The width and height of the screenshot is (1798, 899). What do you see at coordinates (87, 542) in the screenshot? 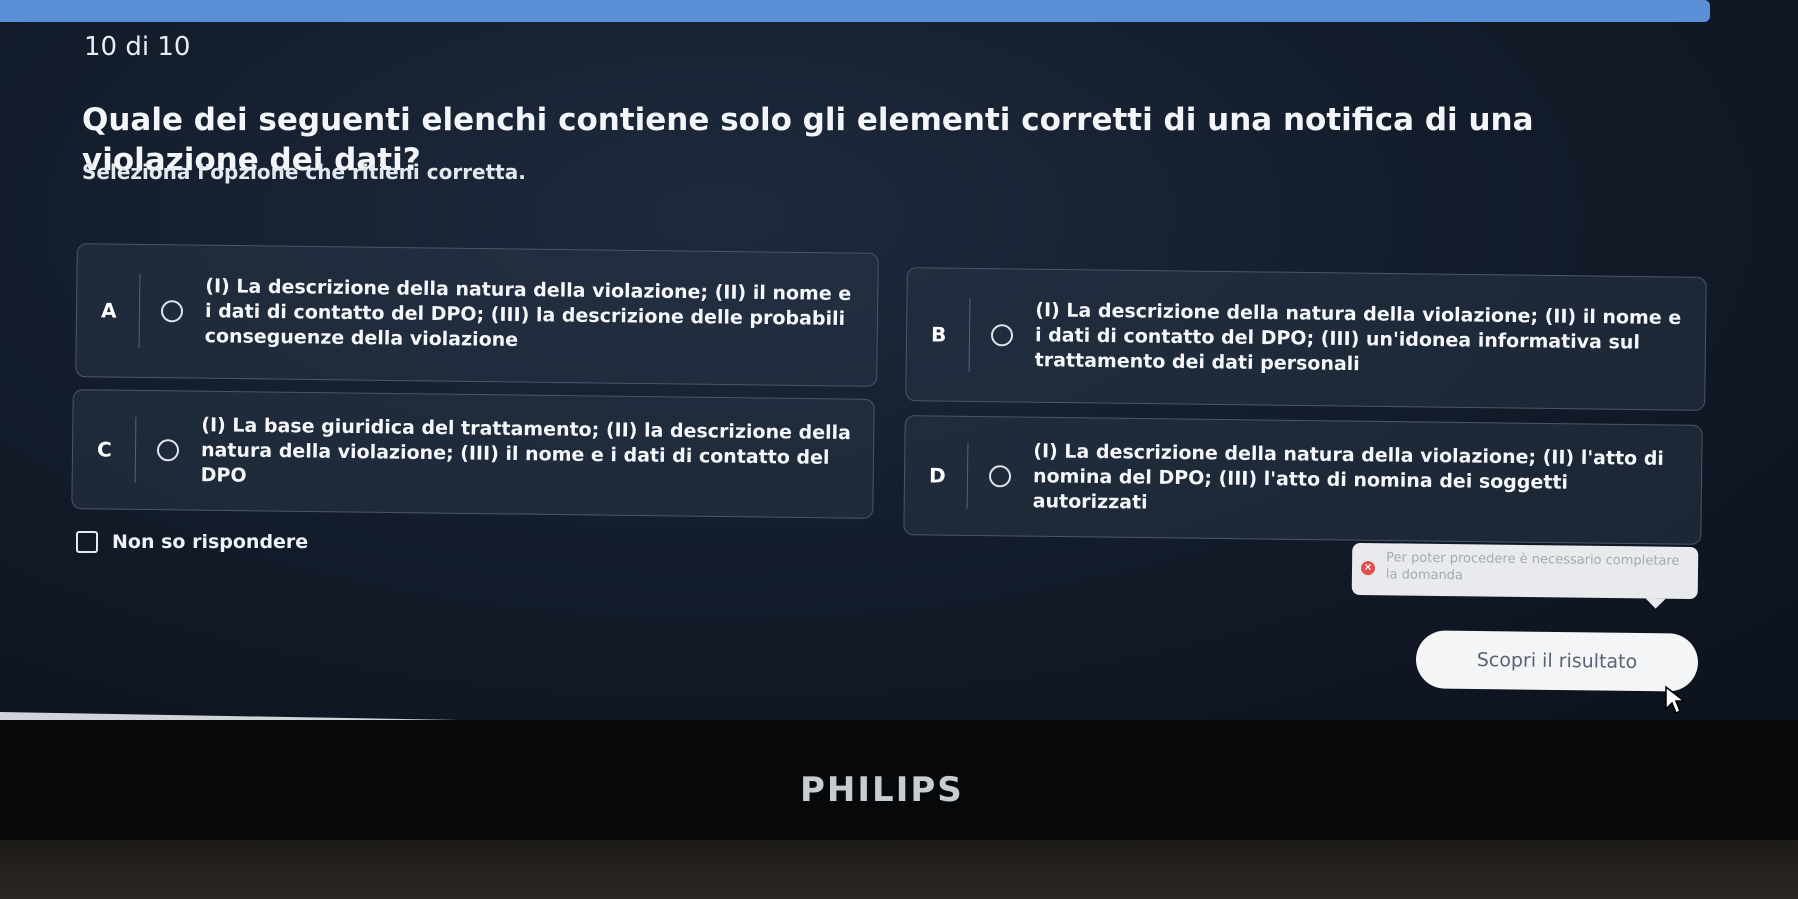
I see `checkbox-icon` at bounding box center [87, 542].